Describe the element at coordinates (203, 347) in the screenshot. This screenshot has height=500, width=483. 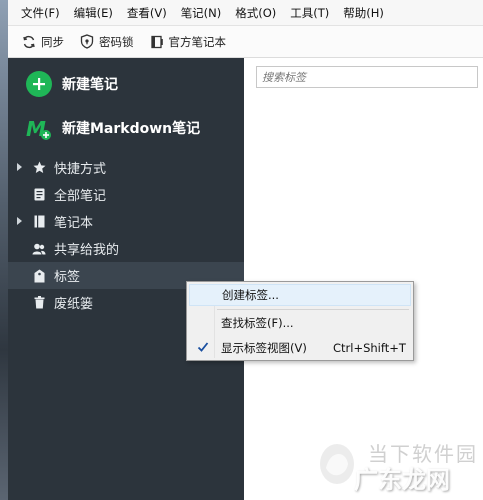
I see `checkmark-icon` at that location.